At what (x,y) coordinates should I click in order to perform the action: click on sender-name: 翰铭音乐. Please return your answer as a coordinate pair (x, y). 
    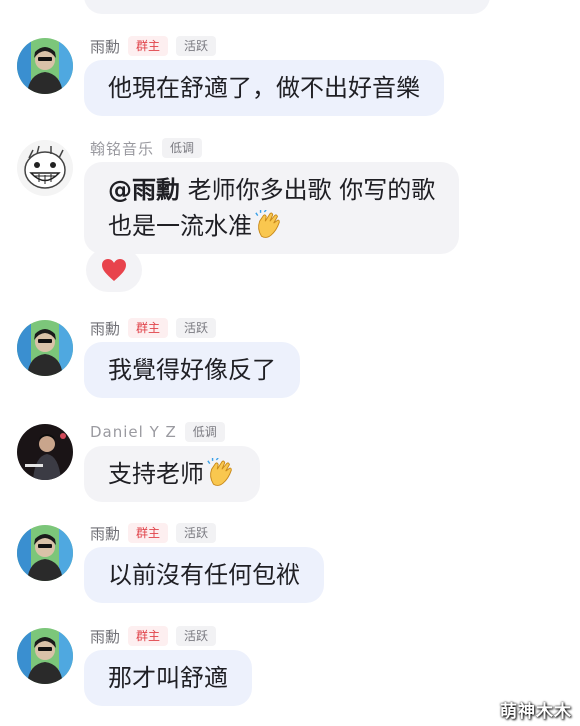
    Looking at the image, I should click on (122, 148).